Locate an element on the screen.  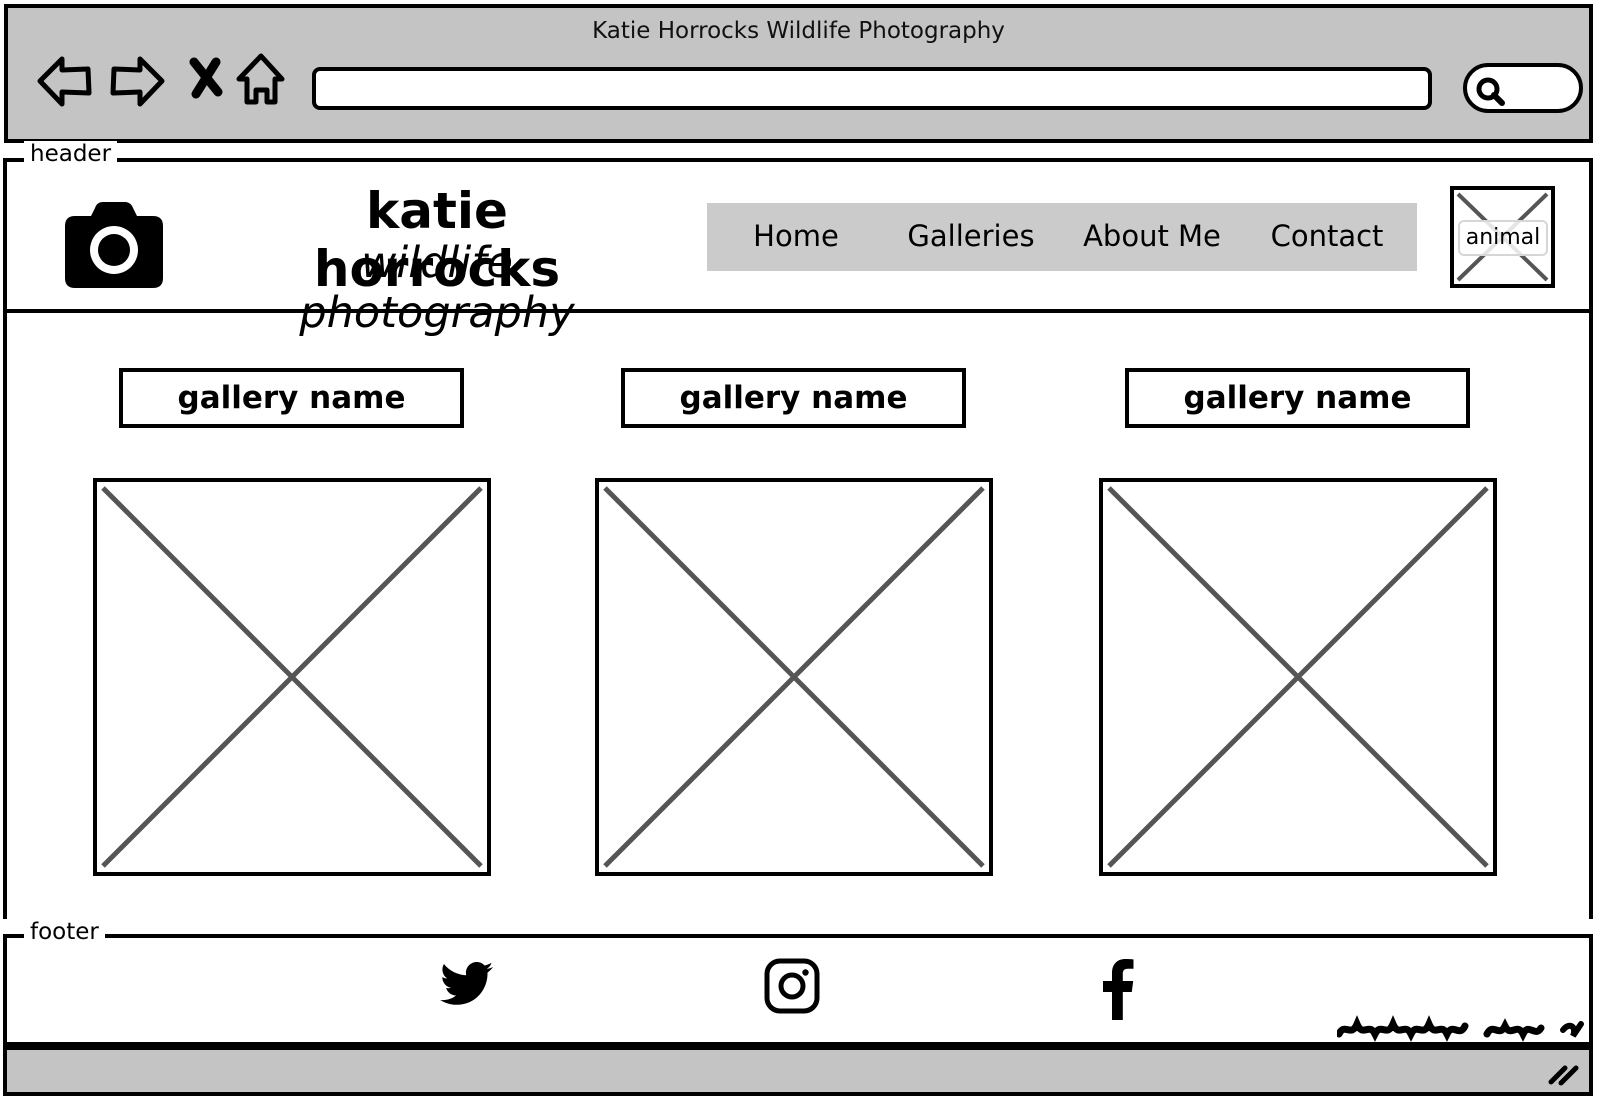
gallery-3-name: gallery name is located at coordinates (1297, 398).